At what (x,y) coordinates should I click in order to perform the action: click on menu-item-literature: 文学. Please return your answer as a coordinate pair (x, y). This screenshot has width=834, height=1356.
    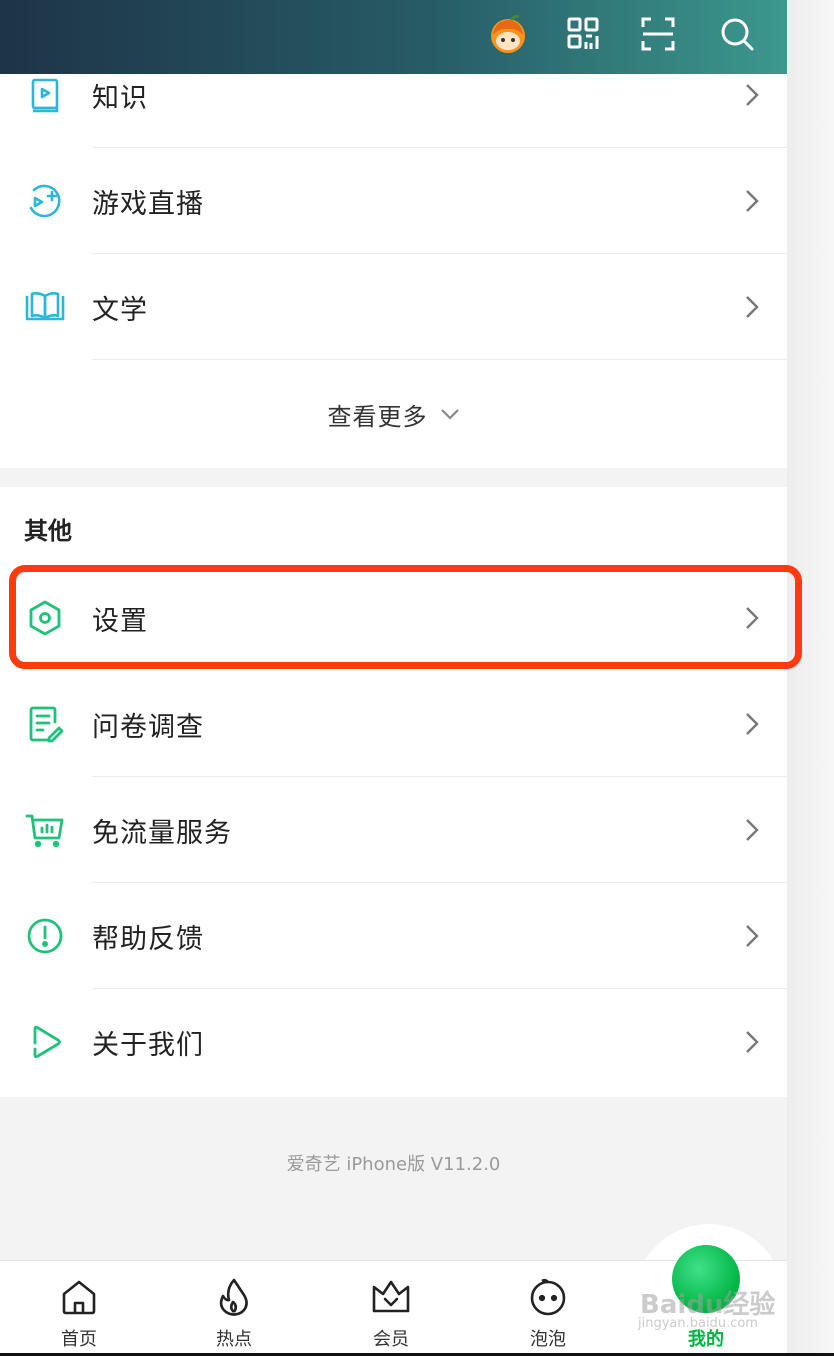
    Looking at the image, I should click on (393, 307).